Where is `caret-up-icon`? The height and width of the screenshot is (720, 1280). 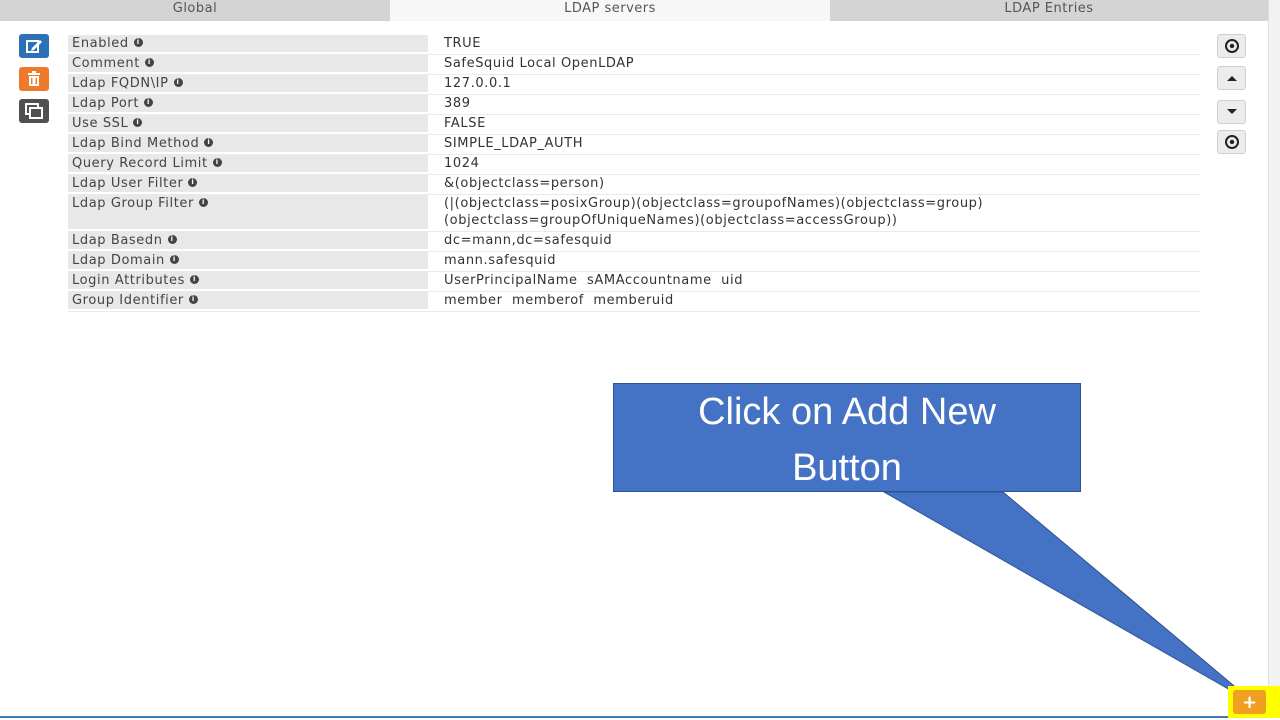
caret-up-icon is located at coordinates (1231, 78).